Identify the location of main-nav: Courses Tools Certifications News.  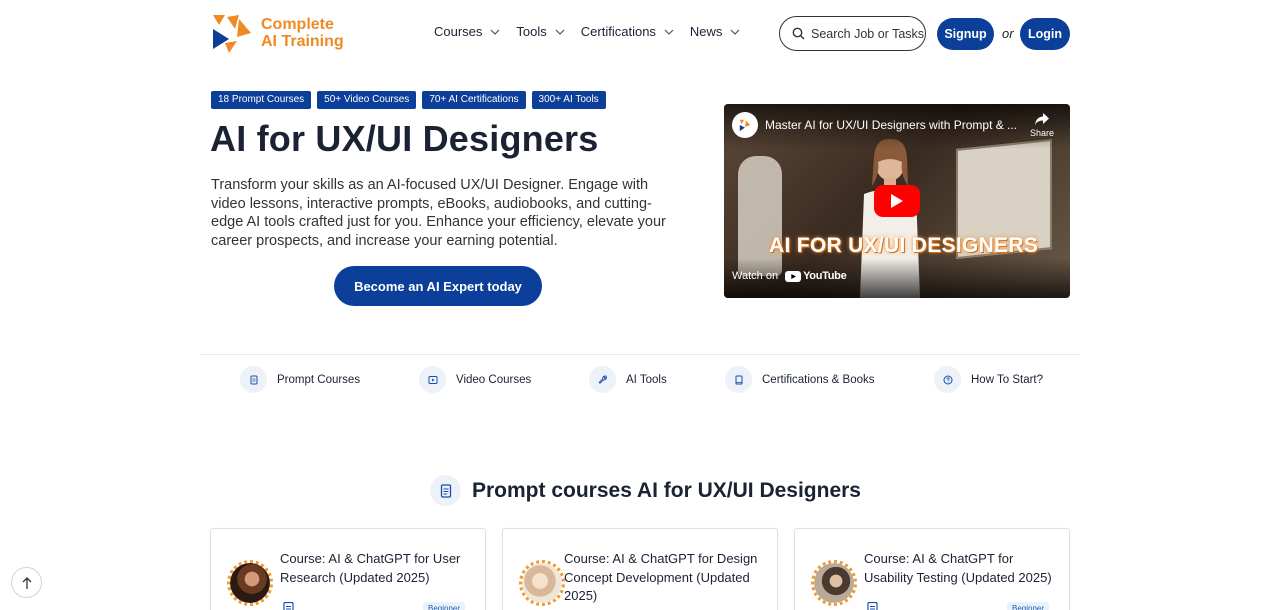
(595, 31).